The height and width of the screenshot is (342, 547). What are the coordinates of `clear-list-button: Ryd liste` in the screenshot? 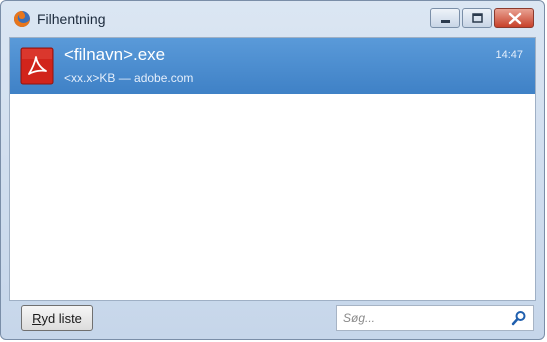 It's located at (57, 318).